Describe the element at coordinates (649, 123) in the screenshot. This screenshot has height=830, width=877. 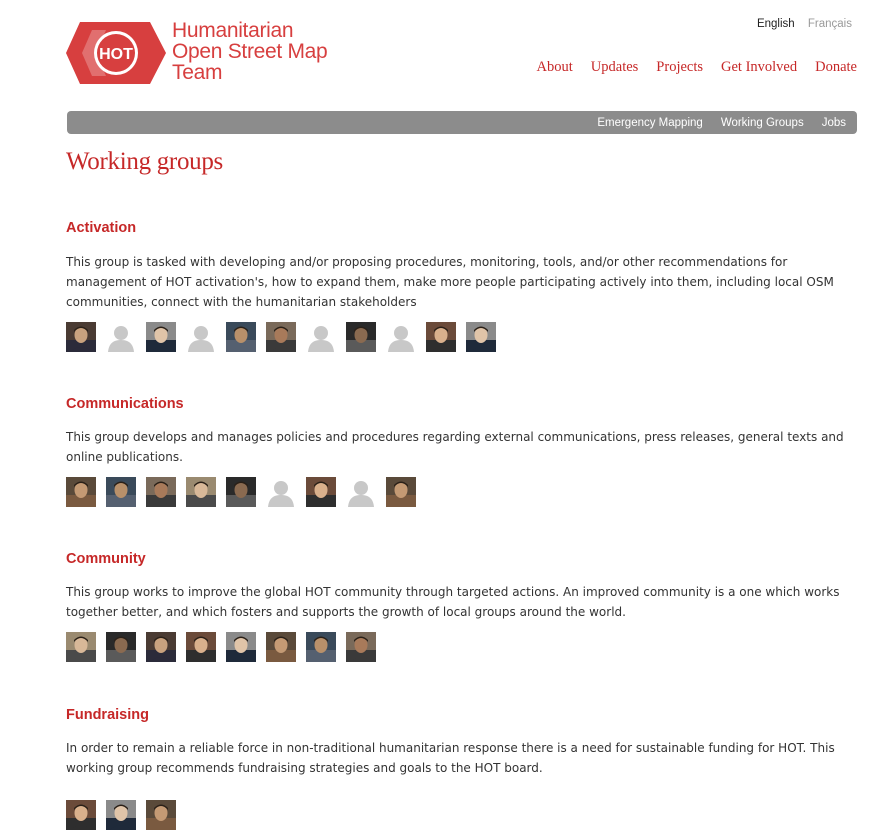
I see `subnav-emergency-mapping: Emergency Mapping` at that location.